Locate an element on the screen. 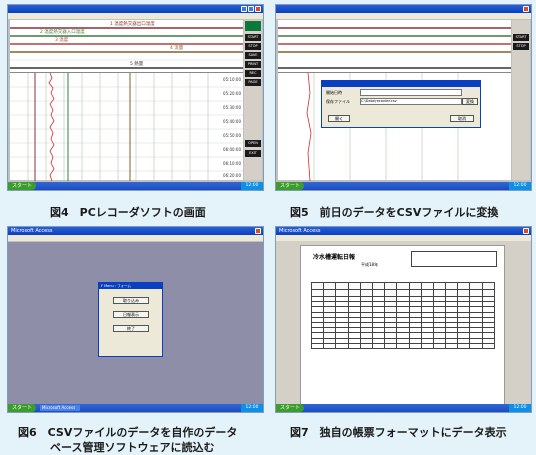 The height and width of the screenshot is (455, 536). open-button: OPEN is located at coordinates (253, 143).